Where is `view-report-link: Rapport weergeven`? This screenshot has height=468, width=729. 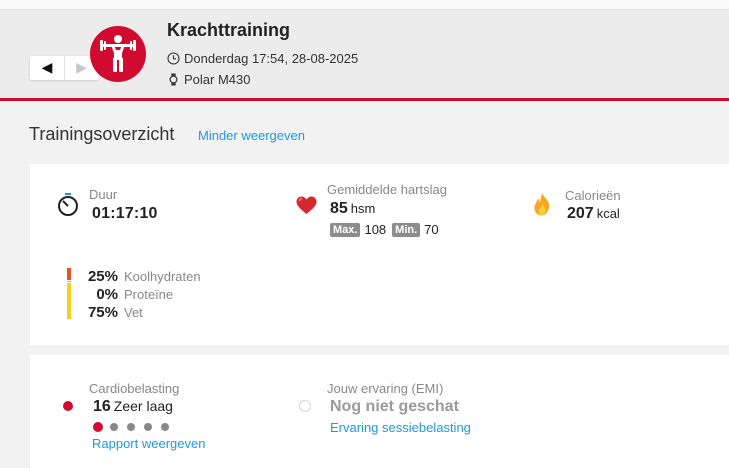 view-report-link: Rapport weergeven is located at coordinates (148, 443).